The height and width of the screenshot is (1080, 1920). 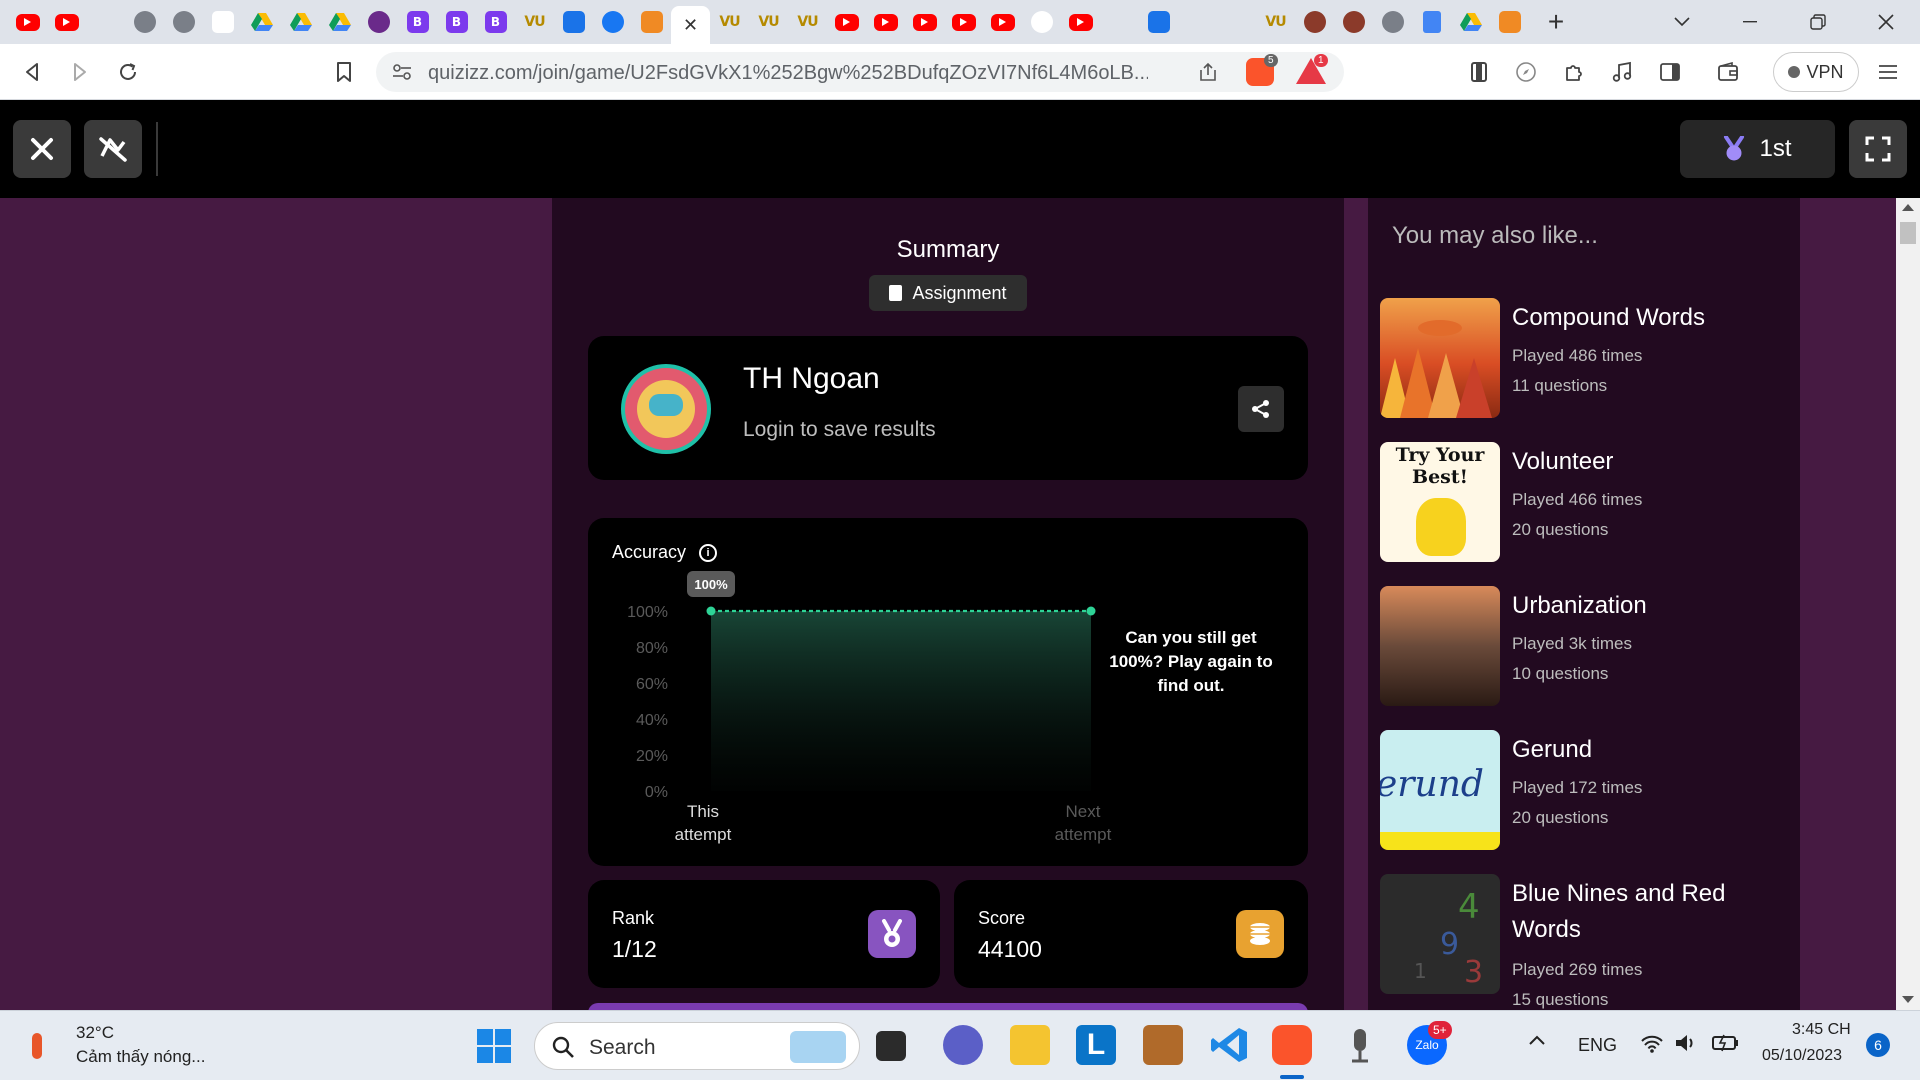 What do you see at coordinates (1574, 72) in the screenshot?
I see `extensions-puzzle-icon` at bounding box center [1574, 72].